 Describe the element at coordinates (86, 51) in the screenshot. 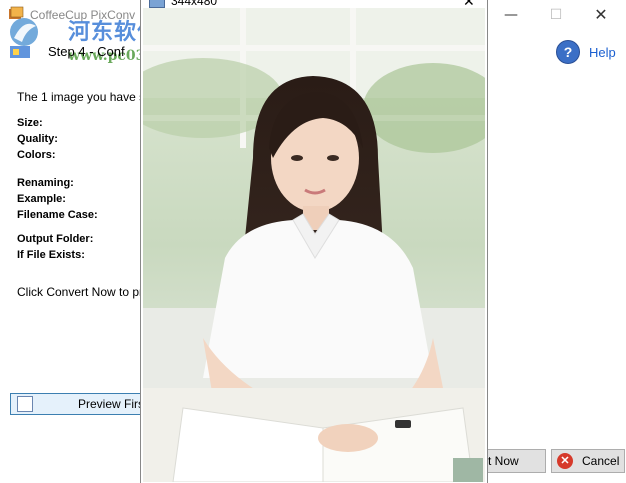

I see `step-title: Step 4 - Conf` at that location.